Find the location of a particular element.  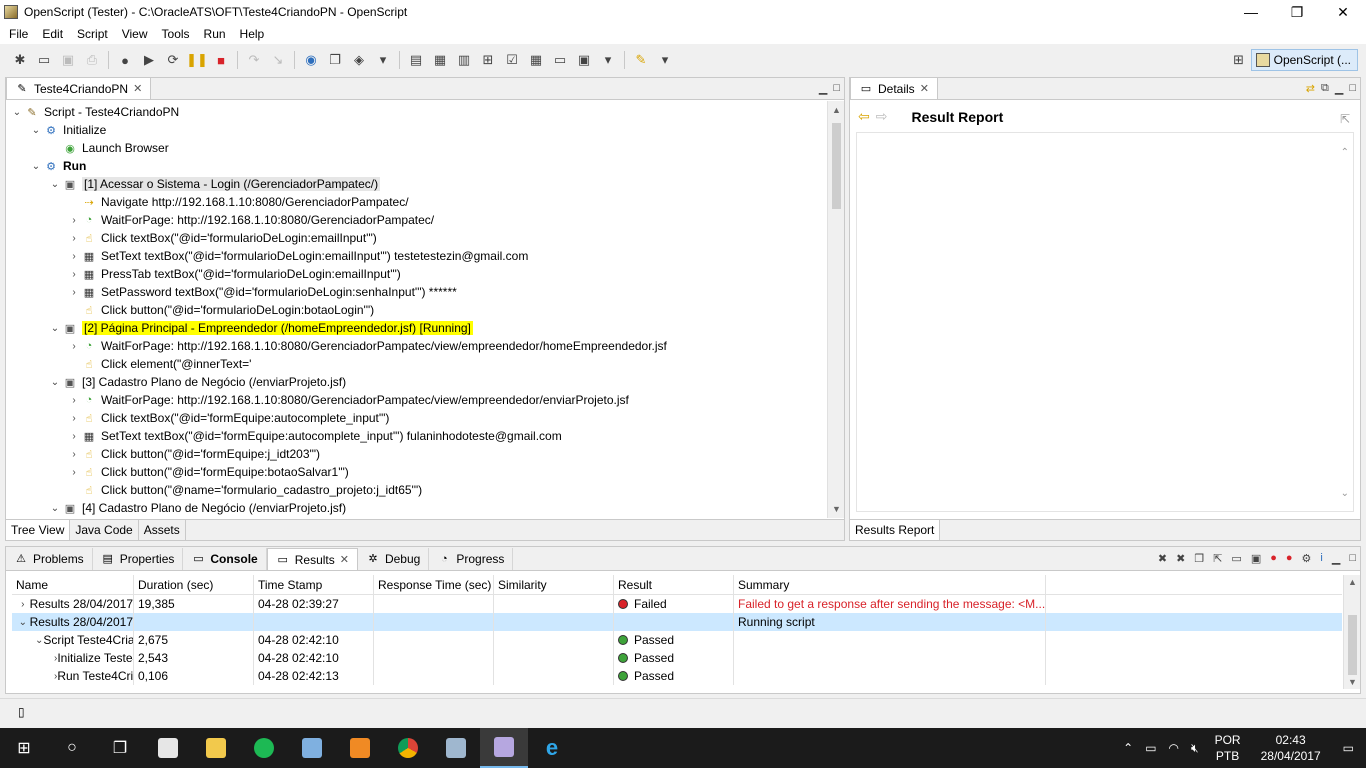

save-icon: ▣ is located at coordinates (68, 60).